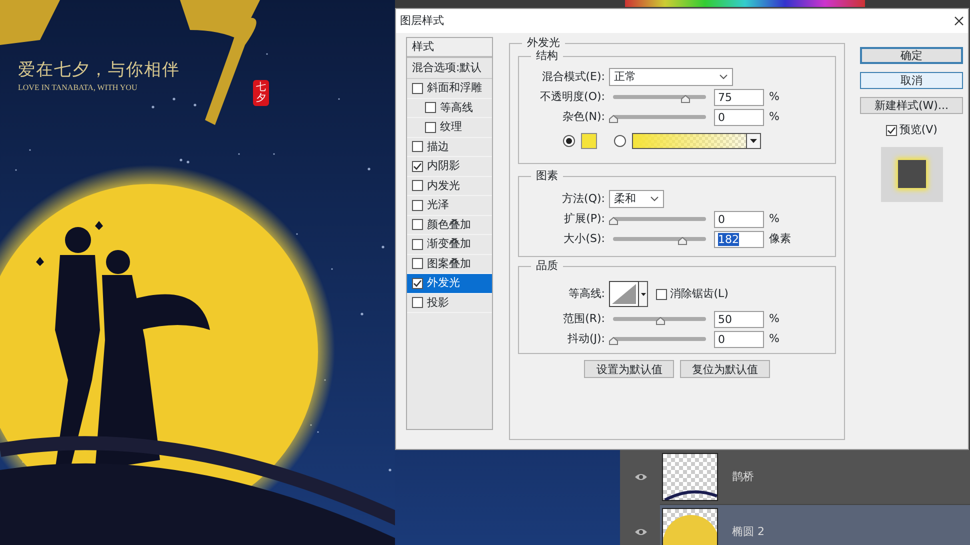 The image size is (970, 545). I want to click on style-item: 内发光, so click(449, 186).